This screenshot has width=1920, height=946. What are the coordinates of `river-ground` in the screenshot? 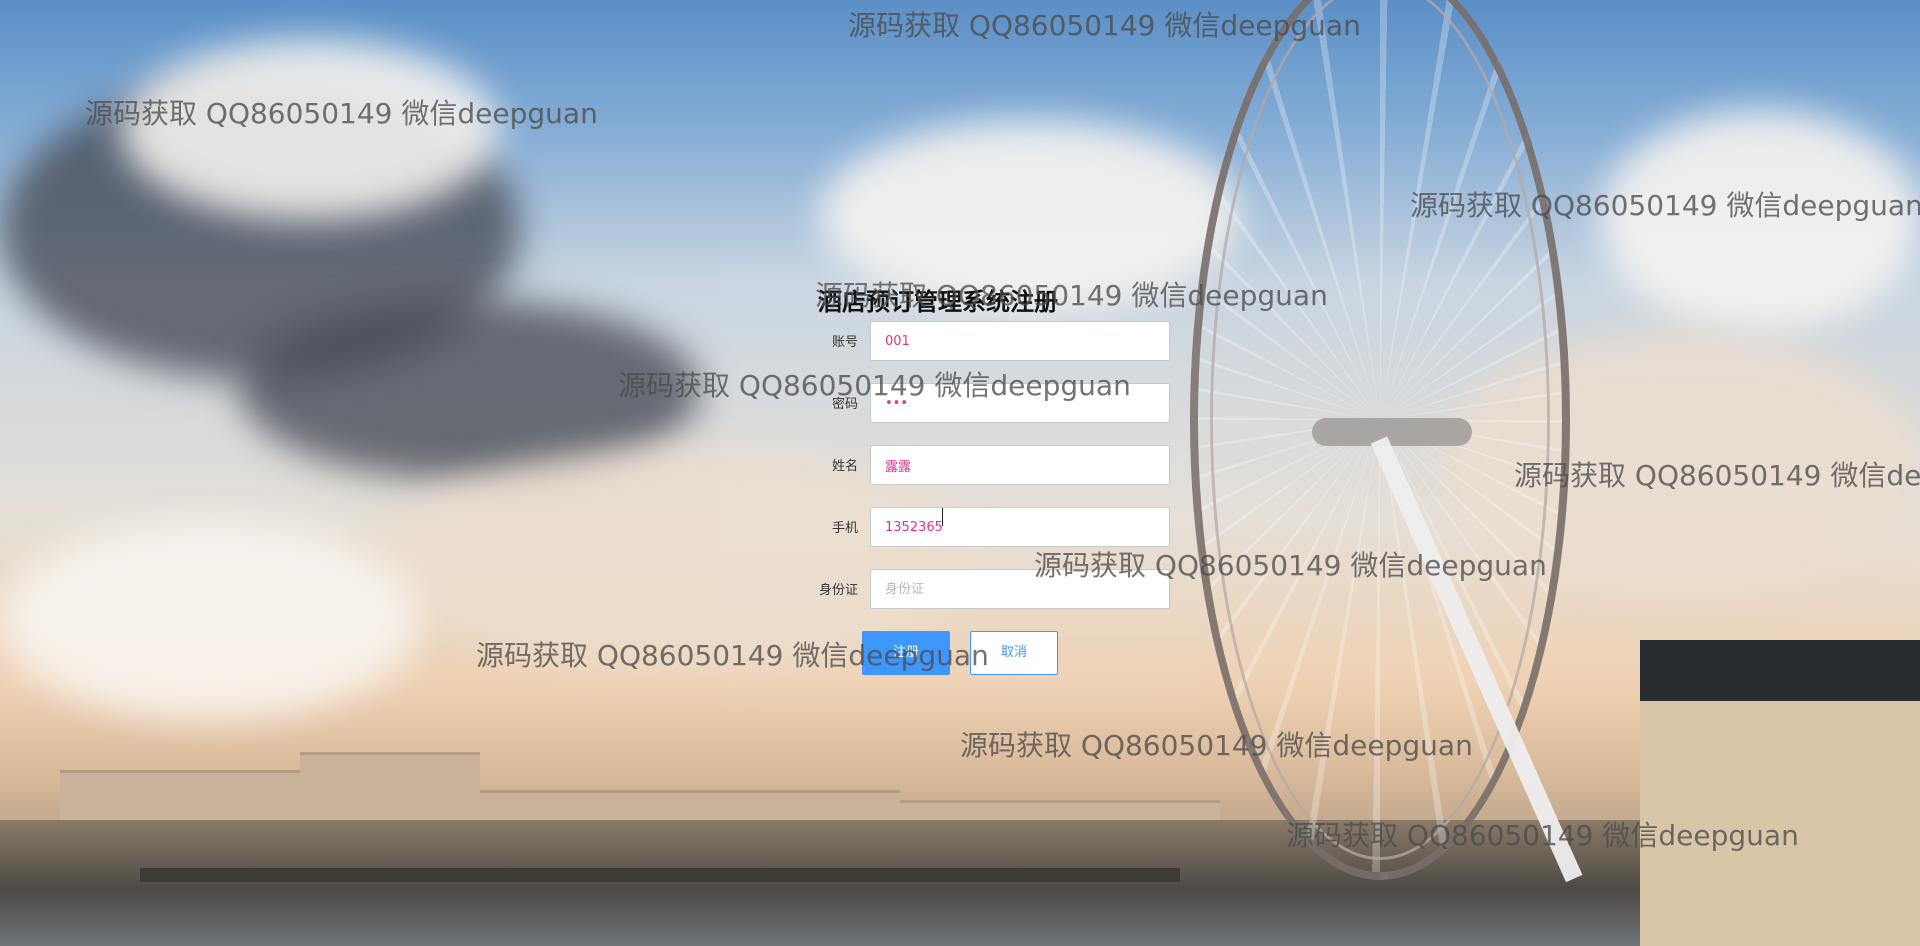 It's located at (960, 883).